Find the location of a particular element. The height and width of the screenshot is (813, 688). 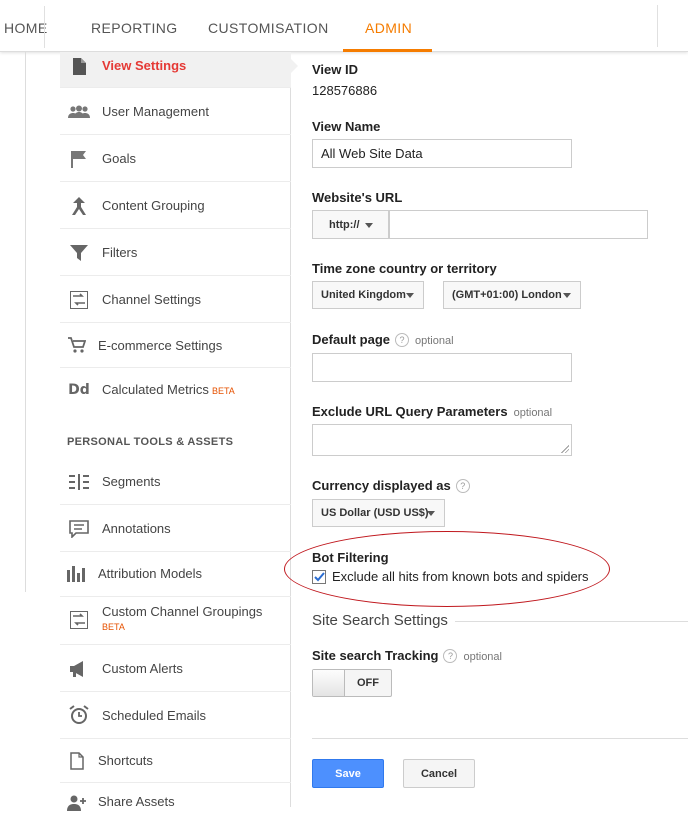

timezone-value: (GMT+01:00) London is located at coordinates (507, 295).